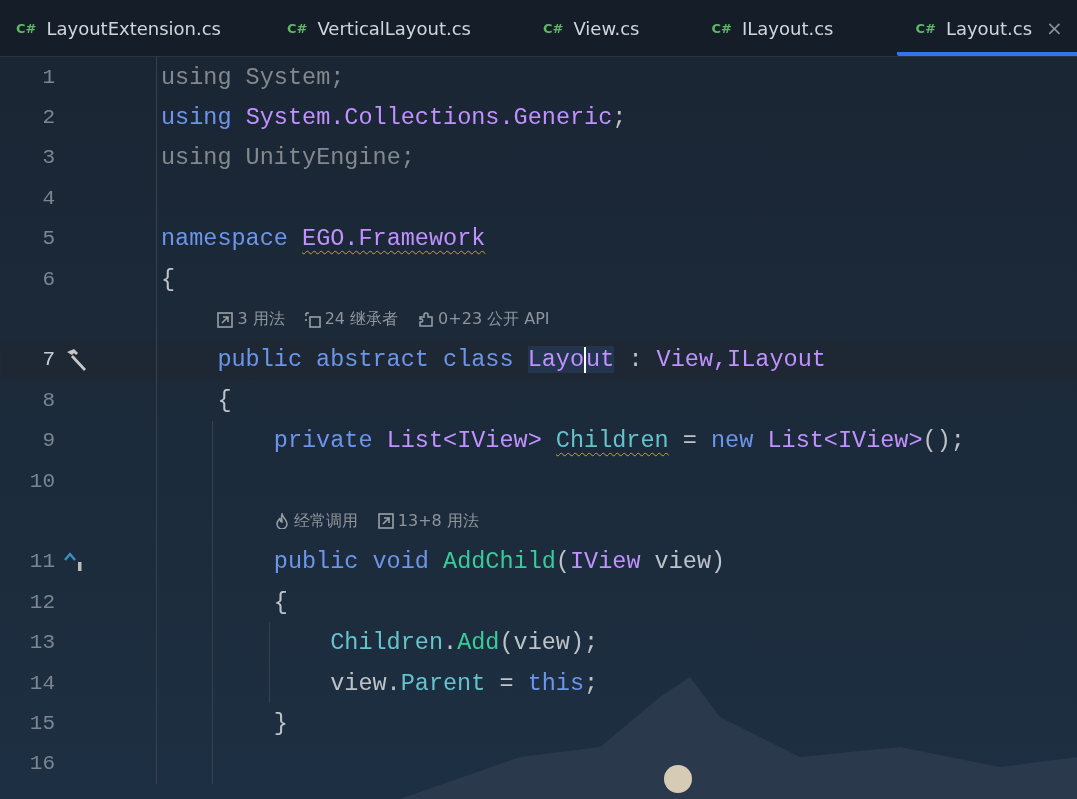 The width and height of the screenshot is (1077, 799). Describe the element at coordinates (42, 481) in the screenshot. I see `line-number: 10` at that location.